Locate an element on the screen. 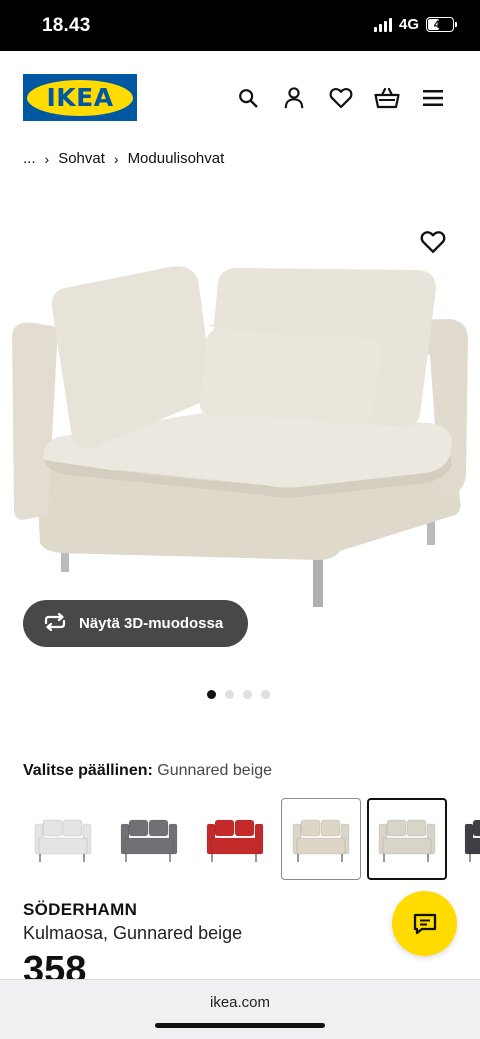 The width and height of the screenshot is (480, 1039). site-header: IKEA is located at coordinates (240, 97).